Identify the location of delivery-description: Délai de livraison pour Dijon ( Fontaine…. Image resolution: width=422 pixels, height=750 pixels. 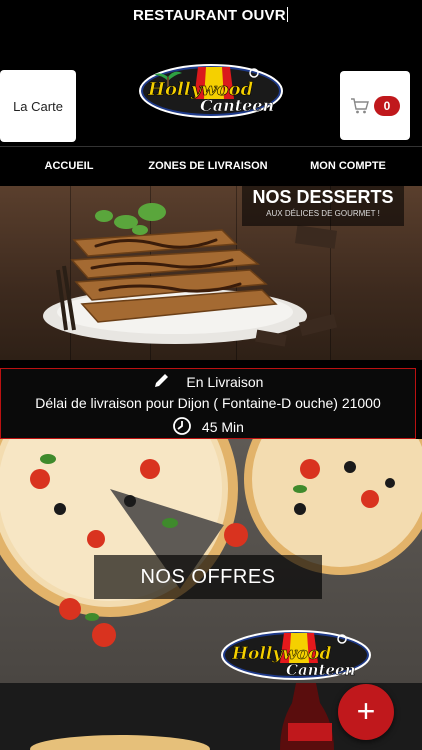
(208, 403).